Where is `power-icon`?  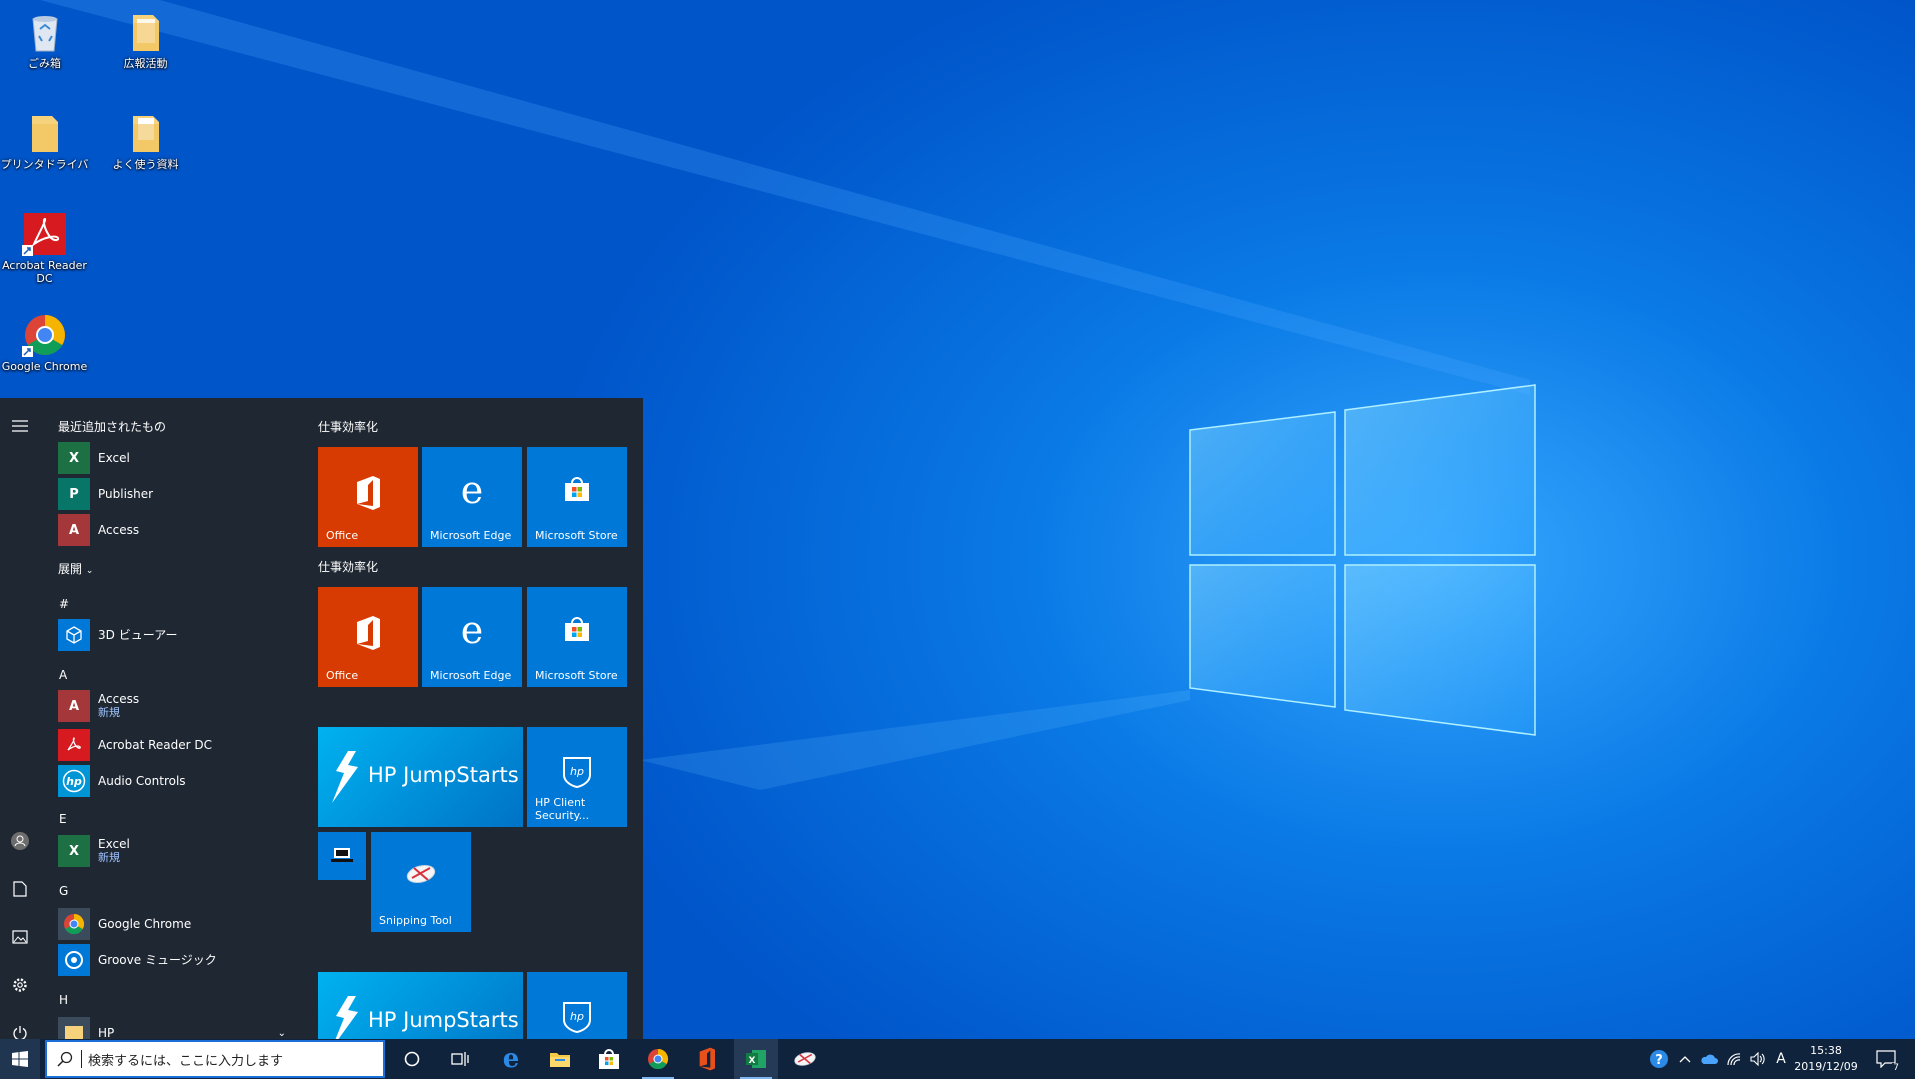
power-icon is located at coordinates (20, 1032).